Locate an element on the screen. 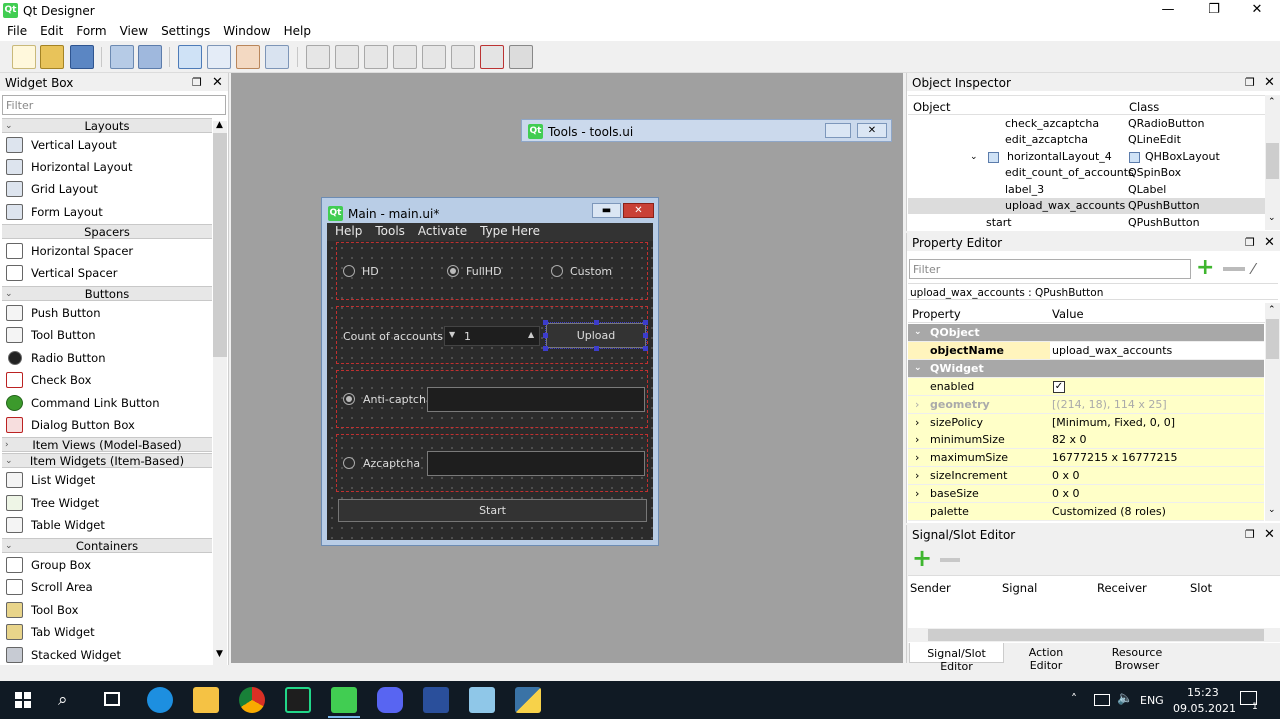 This screenshot has width=1280, height=719. remove-property-icon is located at coordinates (1234, 269).